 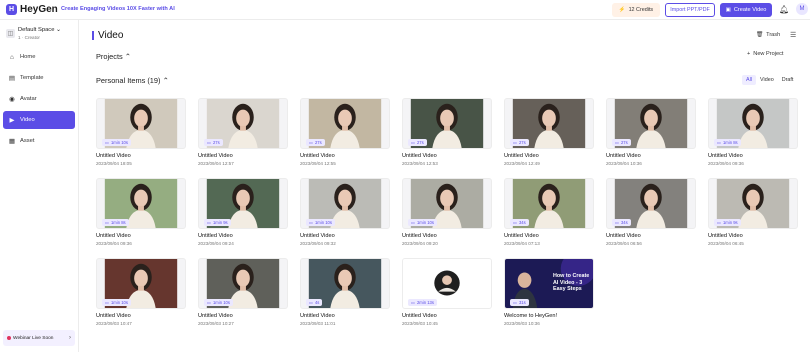 What do you see at coordinates (690, 10) in the screenshot?
I see `import-ppt-pdf-button: Import PPT/PDF` at bounding box center [690, 10].